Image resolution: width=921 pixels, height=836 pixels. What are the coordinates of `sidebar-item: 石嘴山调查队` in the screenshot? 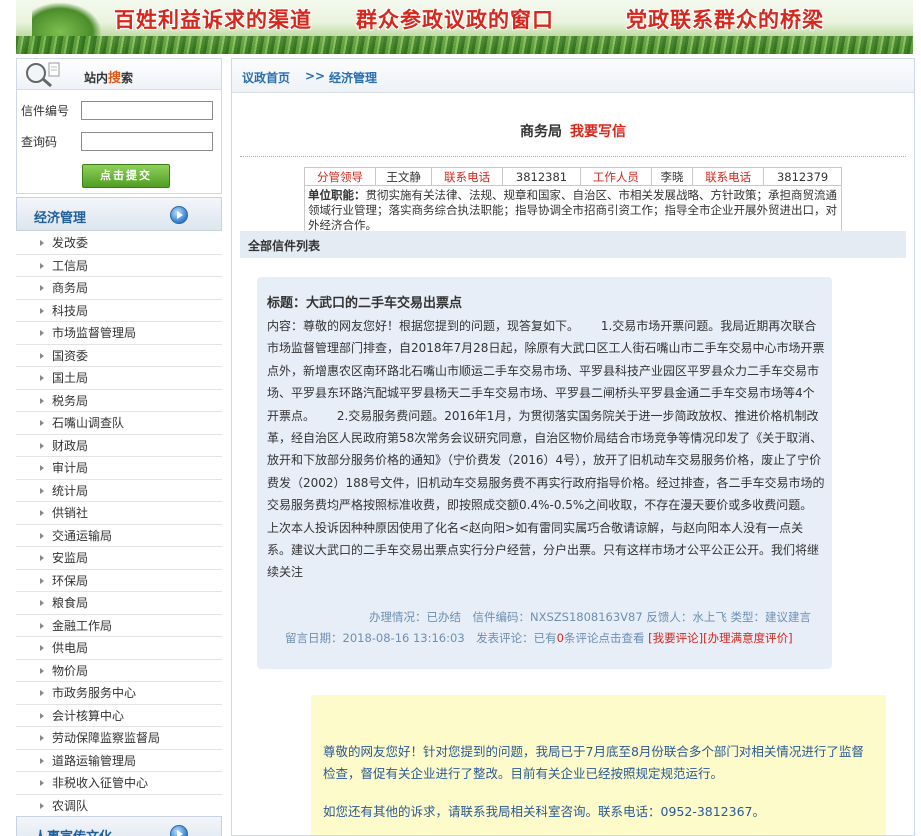 It's located at (119, 423).